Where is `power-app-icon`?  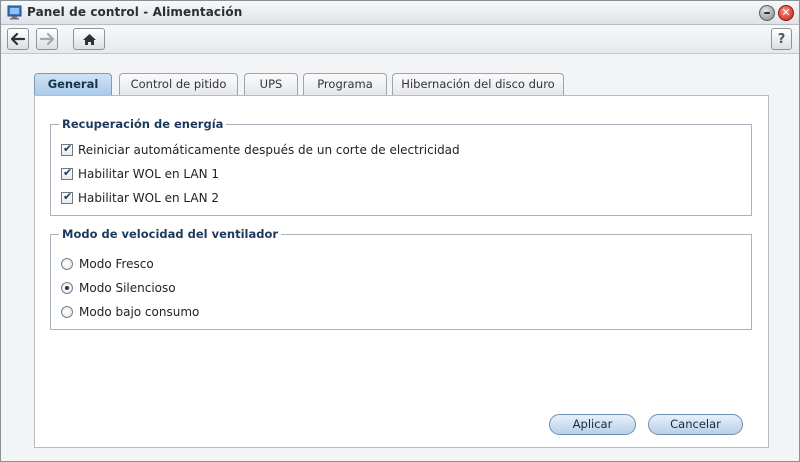 power-app-icon is located at coordinates (14, 12).